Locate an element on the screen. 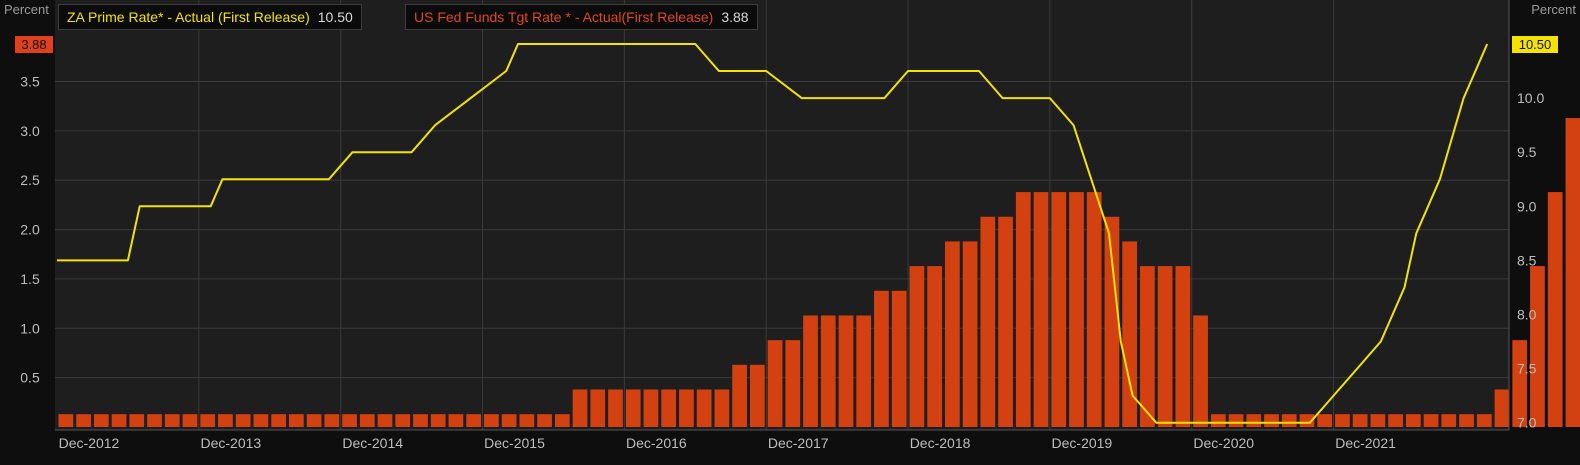  x-tick-label: Dec-2018 is located at coordinates (940, 443).